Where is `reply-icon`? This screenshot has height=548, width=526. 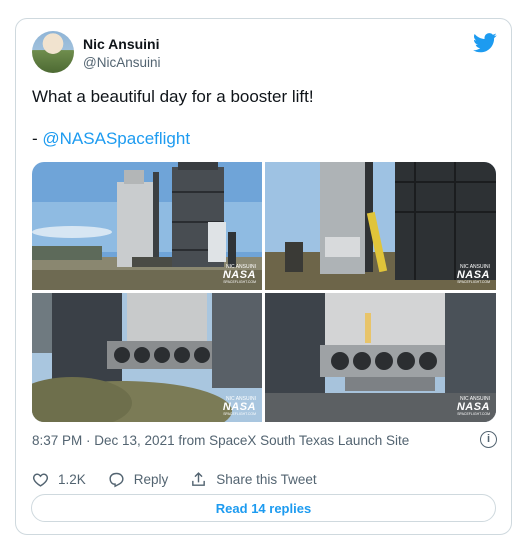
reply-icon is located at coordinates (116, 479).